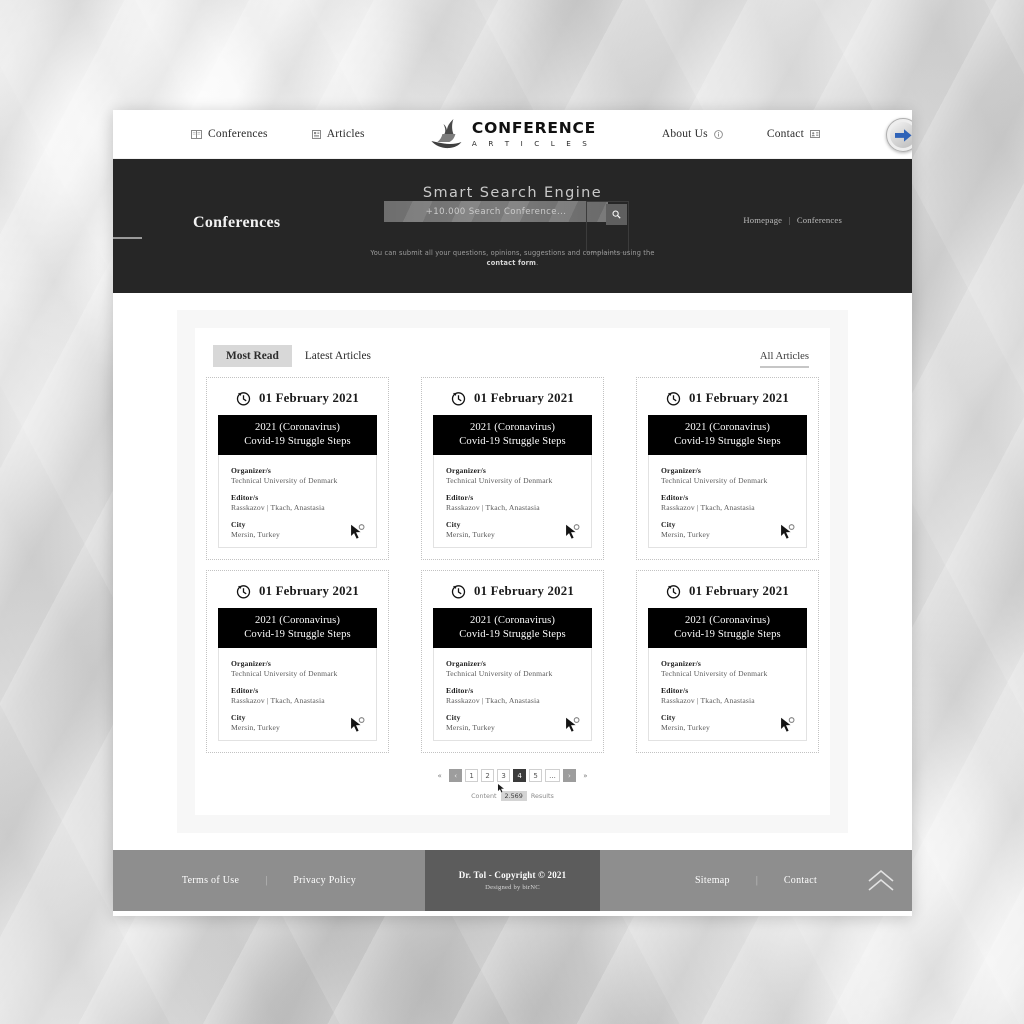 Image resolution: width=1024 pixels, height=1024 pixels. Describe the element at coordinates (536, 776) in the screenshot. I see `page-button-5: 5` at that location.